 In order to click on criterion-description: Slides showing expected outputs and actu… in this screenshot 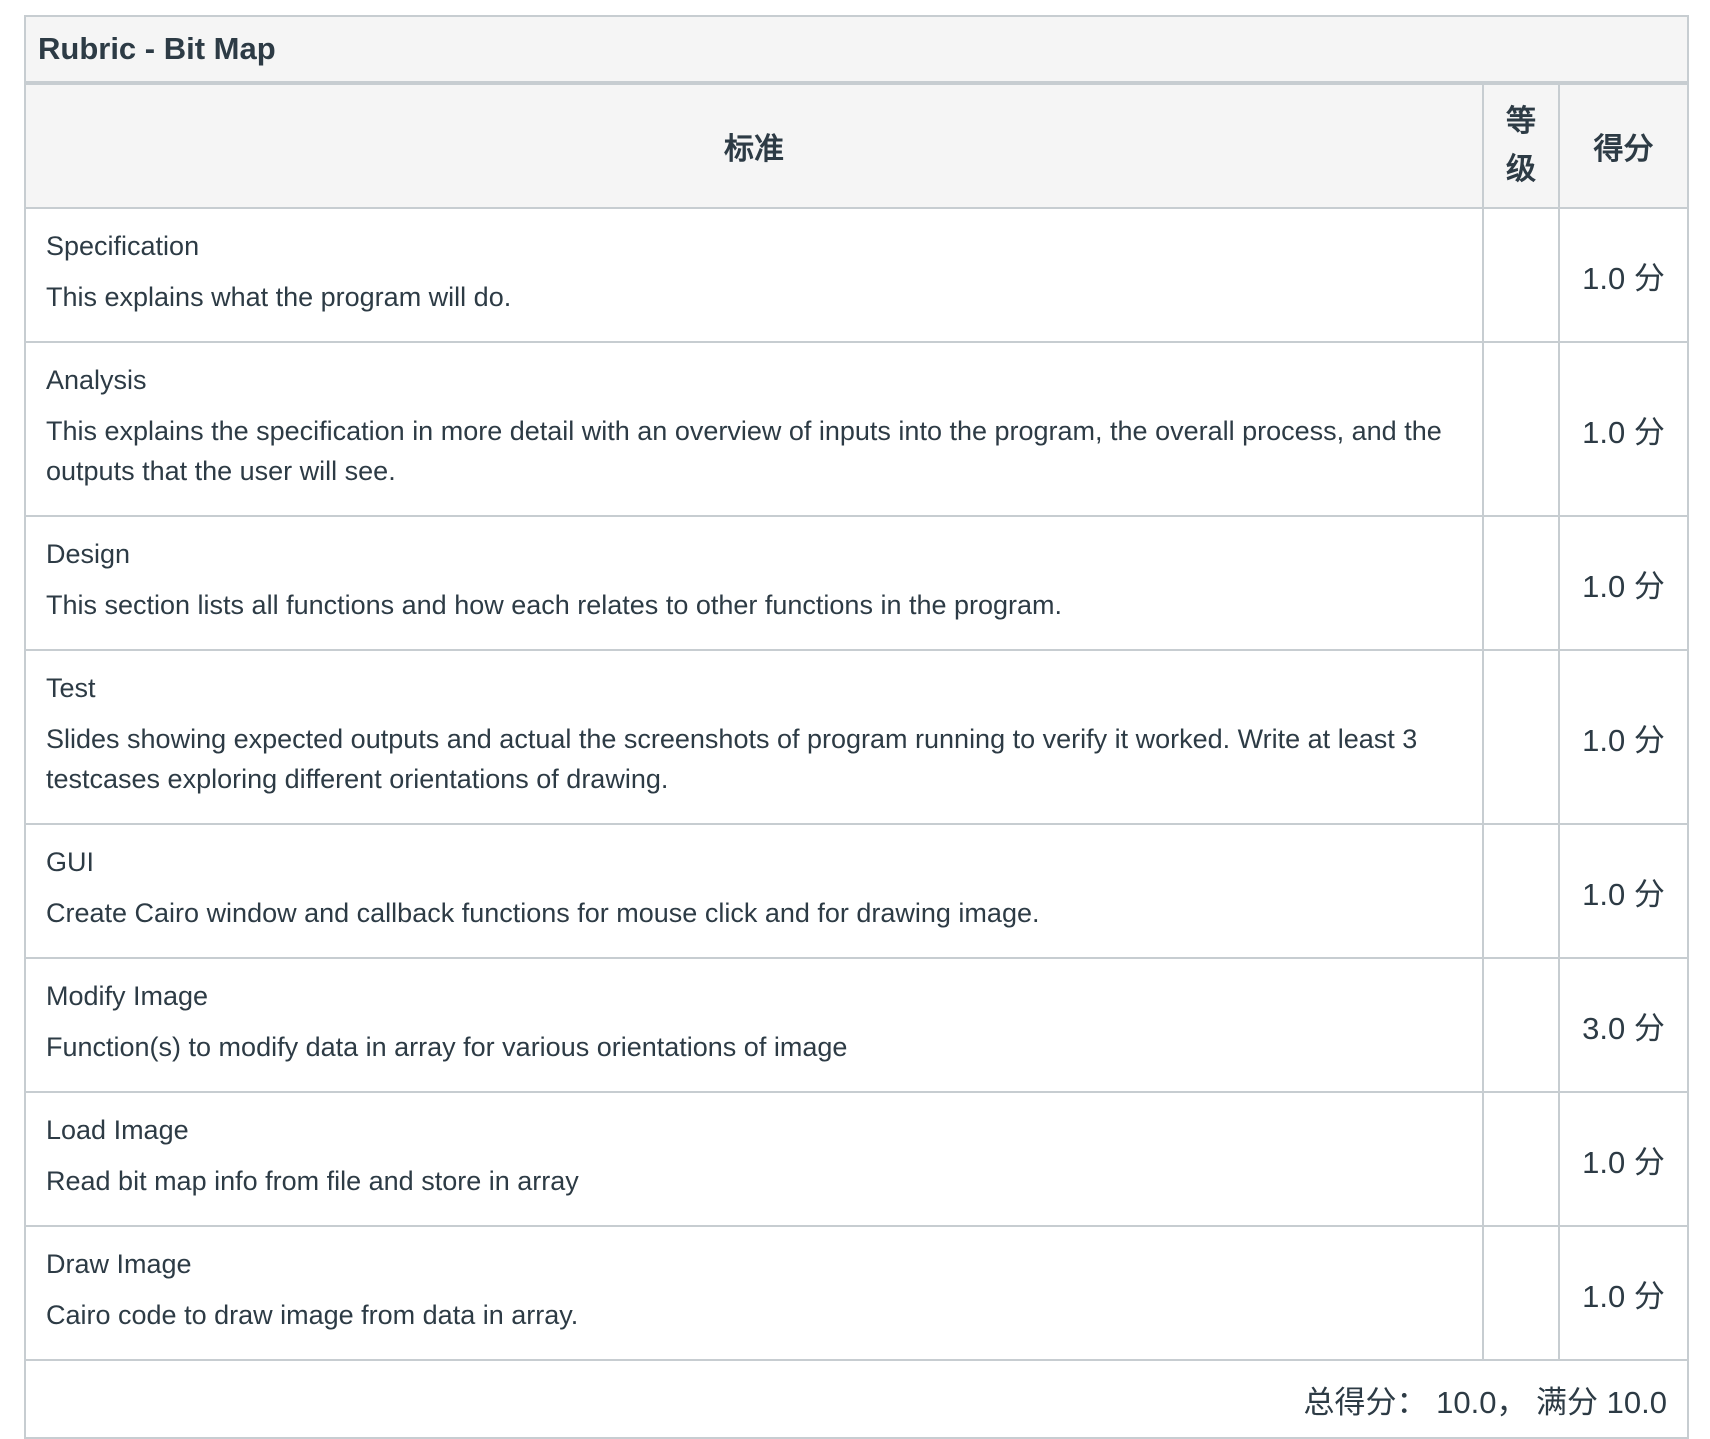, I will do `click(732, 759)`.